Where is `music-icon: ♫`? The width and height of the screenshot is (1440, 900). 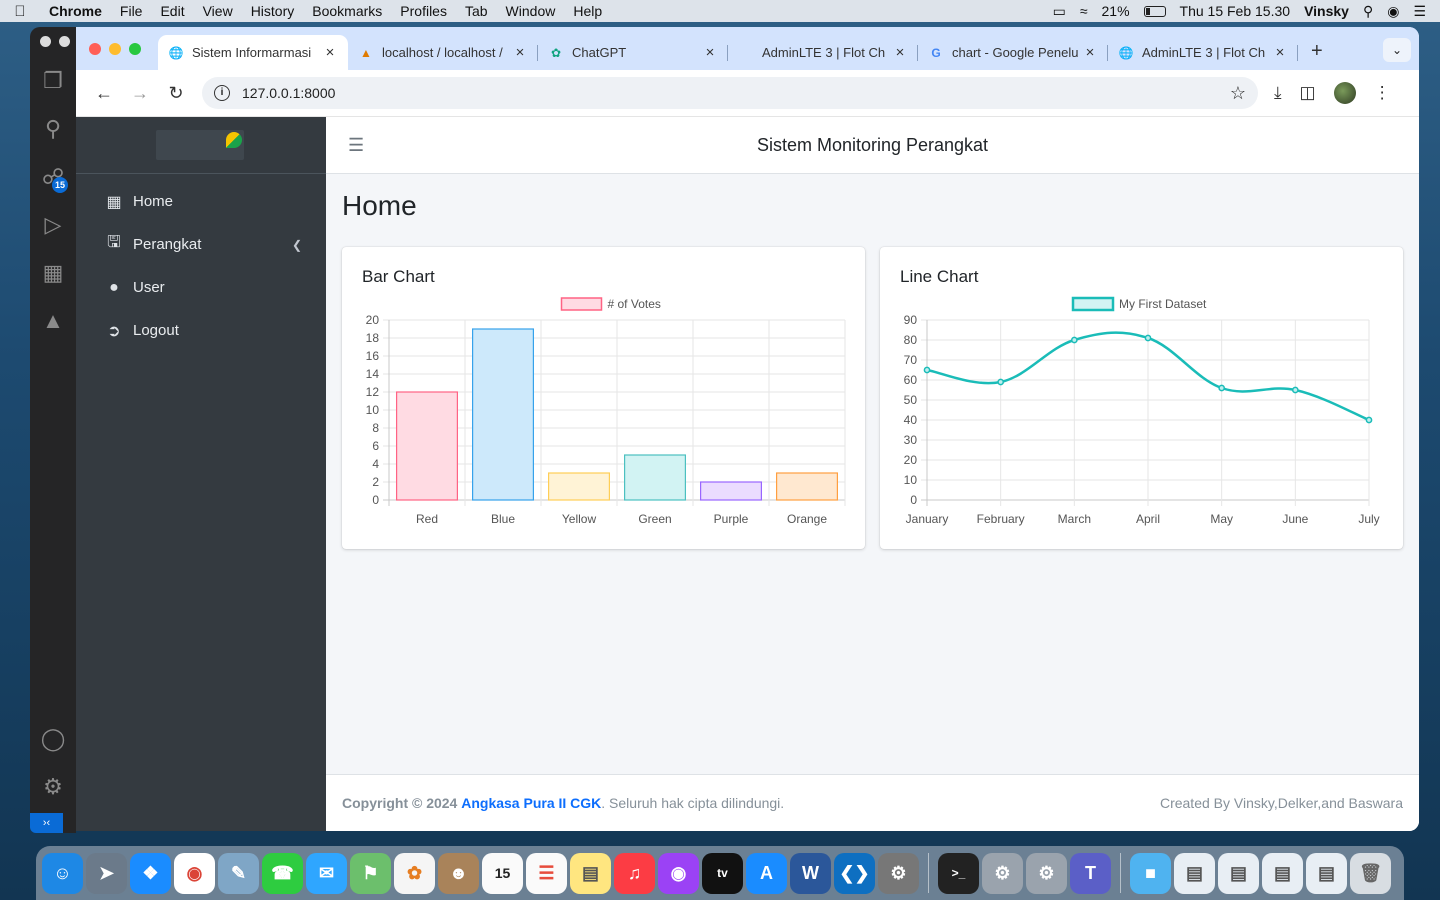
music-icon: ♫ is located at coordinates (634, 873).